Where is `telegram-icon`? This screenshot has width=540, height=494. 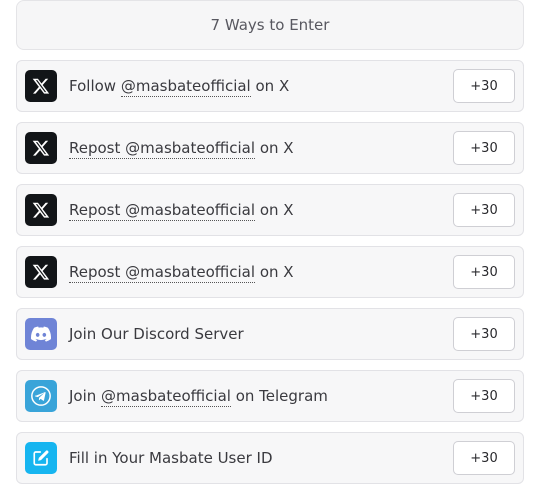 telegram-icon is located at coordinates (41, 396).